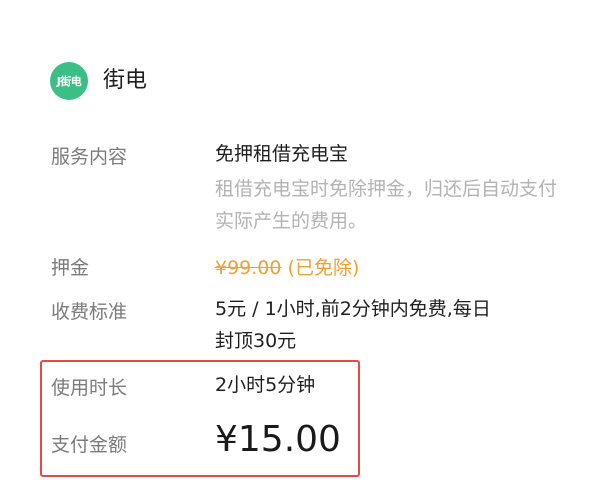  Describe the element at coordinates (282, 154) in the screenshot. I see `service-title: 免押租借充电宝` at that location.